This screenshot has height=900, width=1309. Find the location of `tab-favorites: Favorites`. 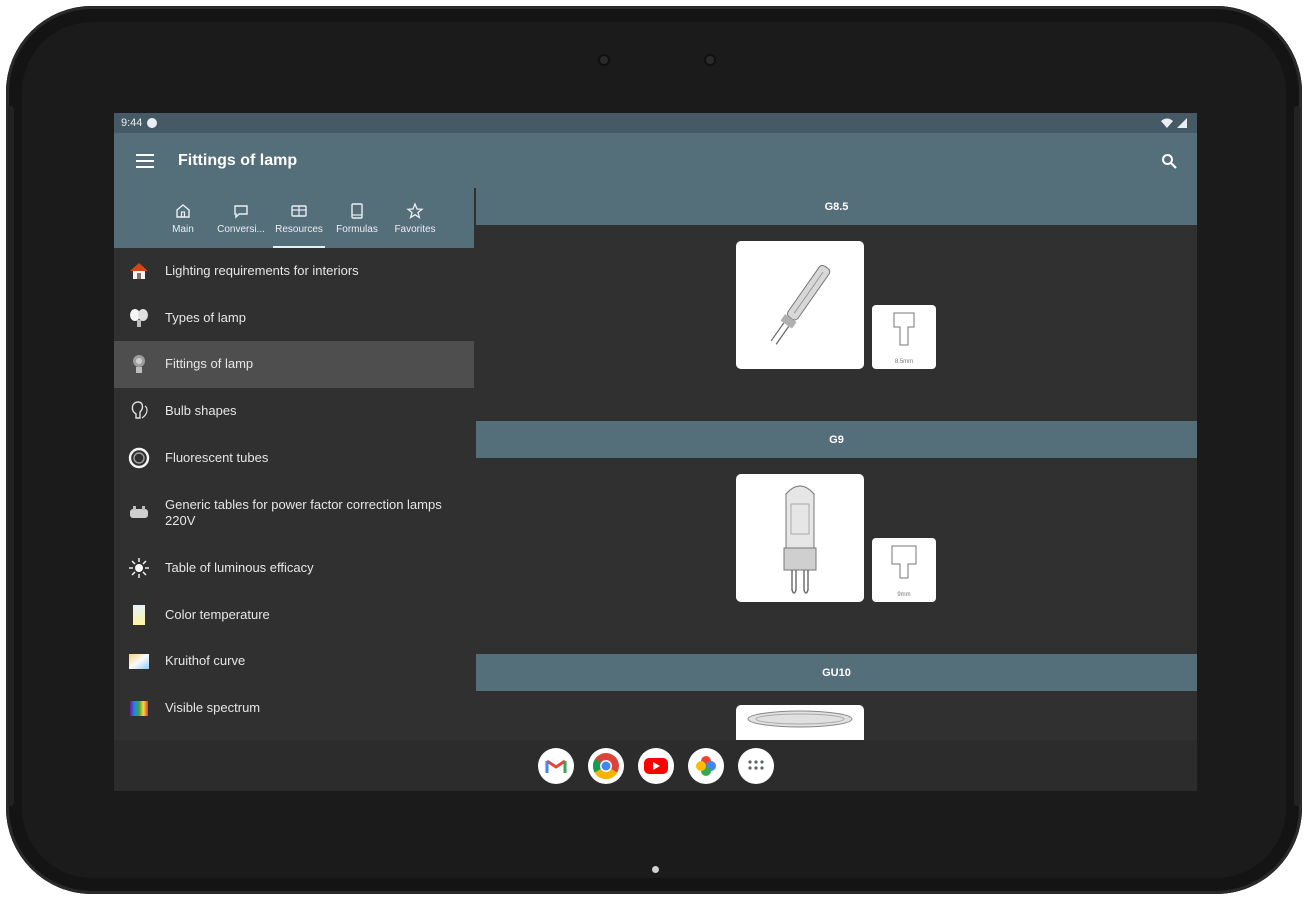

tab-favorites: Favorites is located at coordinates (415, 218).